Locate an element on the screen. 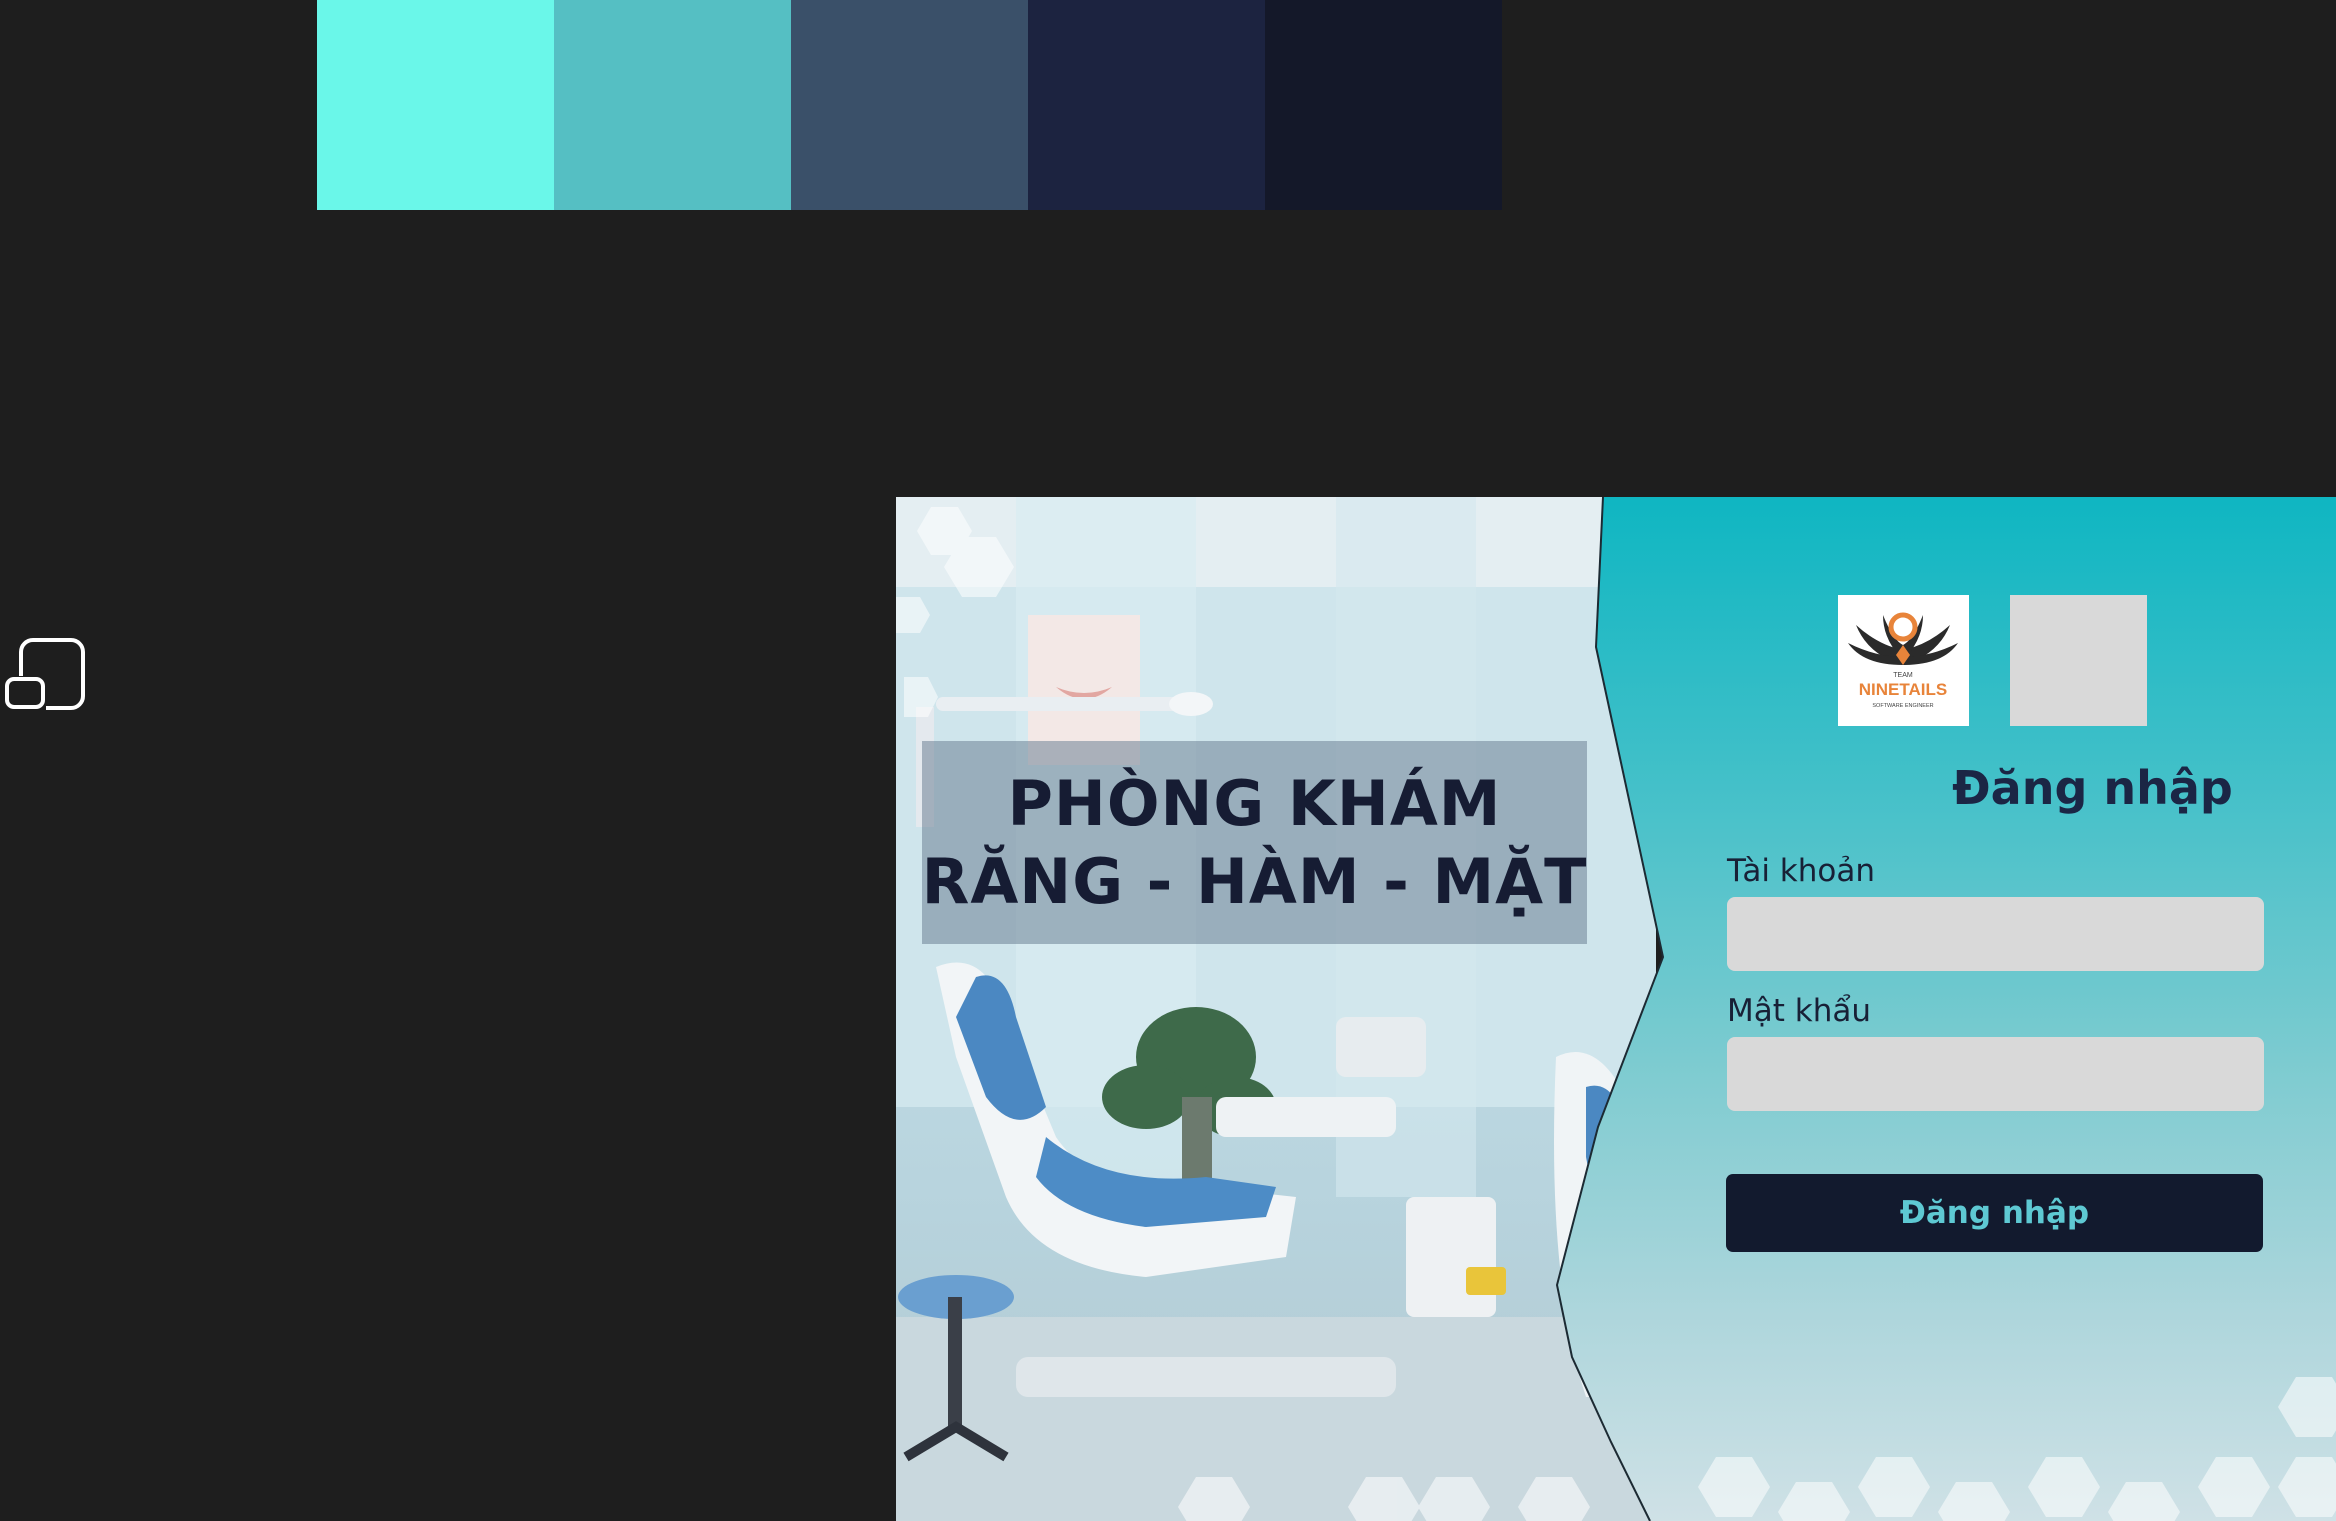 This screenshot has height=1521, width=2336. logo-subtitle-text: SOFTWARE ENGINEER is located at coordinates (1902, 706).